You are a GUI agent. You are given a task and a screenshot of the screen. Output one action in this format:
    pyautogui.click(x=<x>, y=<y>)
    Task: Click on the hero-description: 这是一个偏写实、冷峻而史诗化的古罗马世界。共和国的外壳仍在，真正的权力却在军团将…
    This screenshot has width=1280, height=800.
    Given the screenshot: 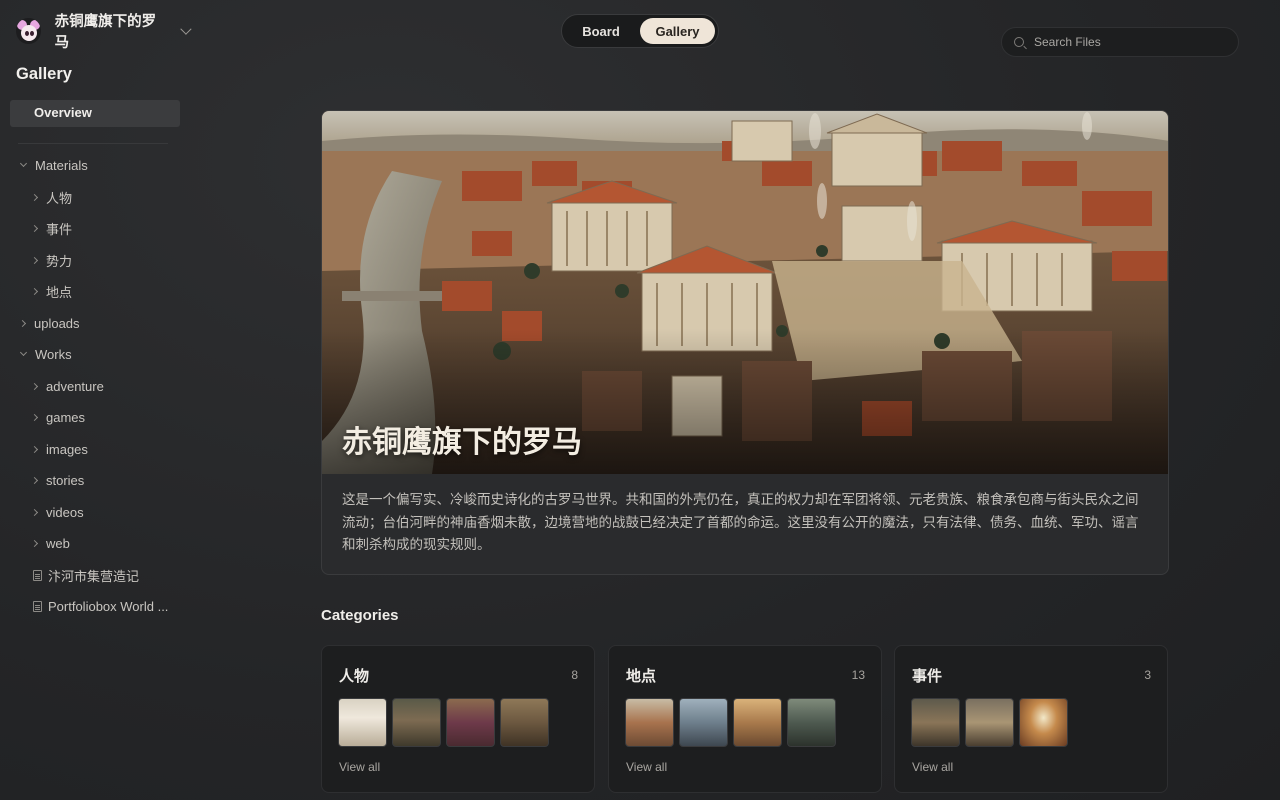 What is the action you would take?
    pyautogui.click(x=740, y=522)
    